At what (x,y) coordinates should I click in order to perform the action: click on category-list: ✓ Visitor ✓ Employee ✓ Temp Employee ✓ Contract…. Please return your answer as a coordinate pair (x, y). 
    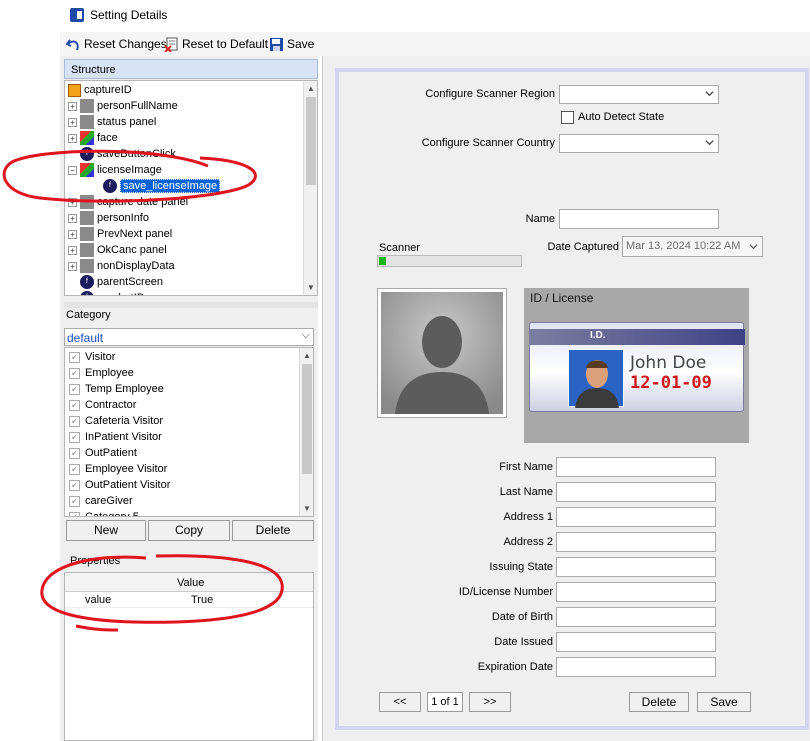
    Looking at the image, I should click on (189, 432).